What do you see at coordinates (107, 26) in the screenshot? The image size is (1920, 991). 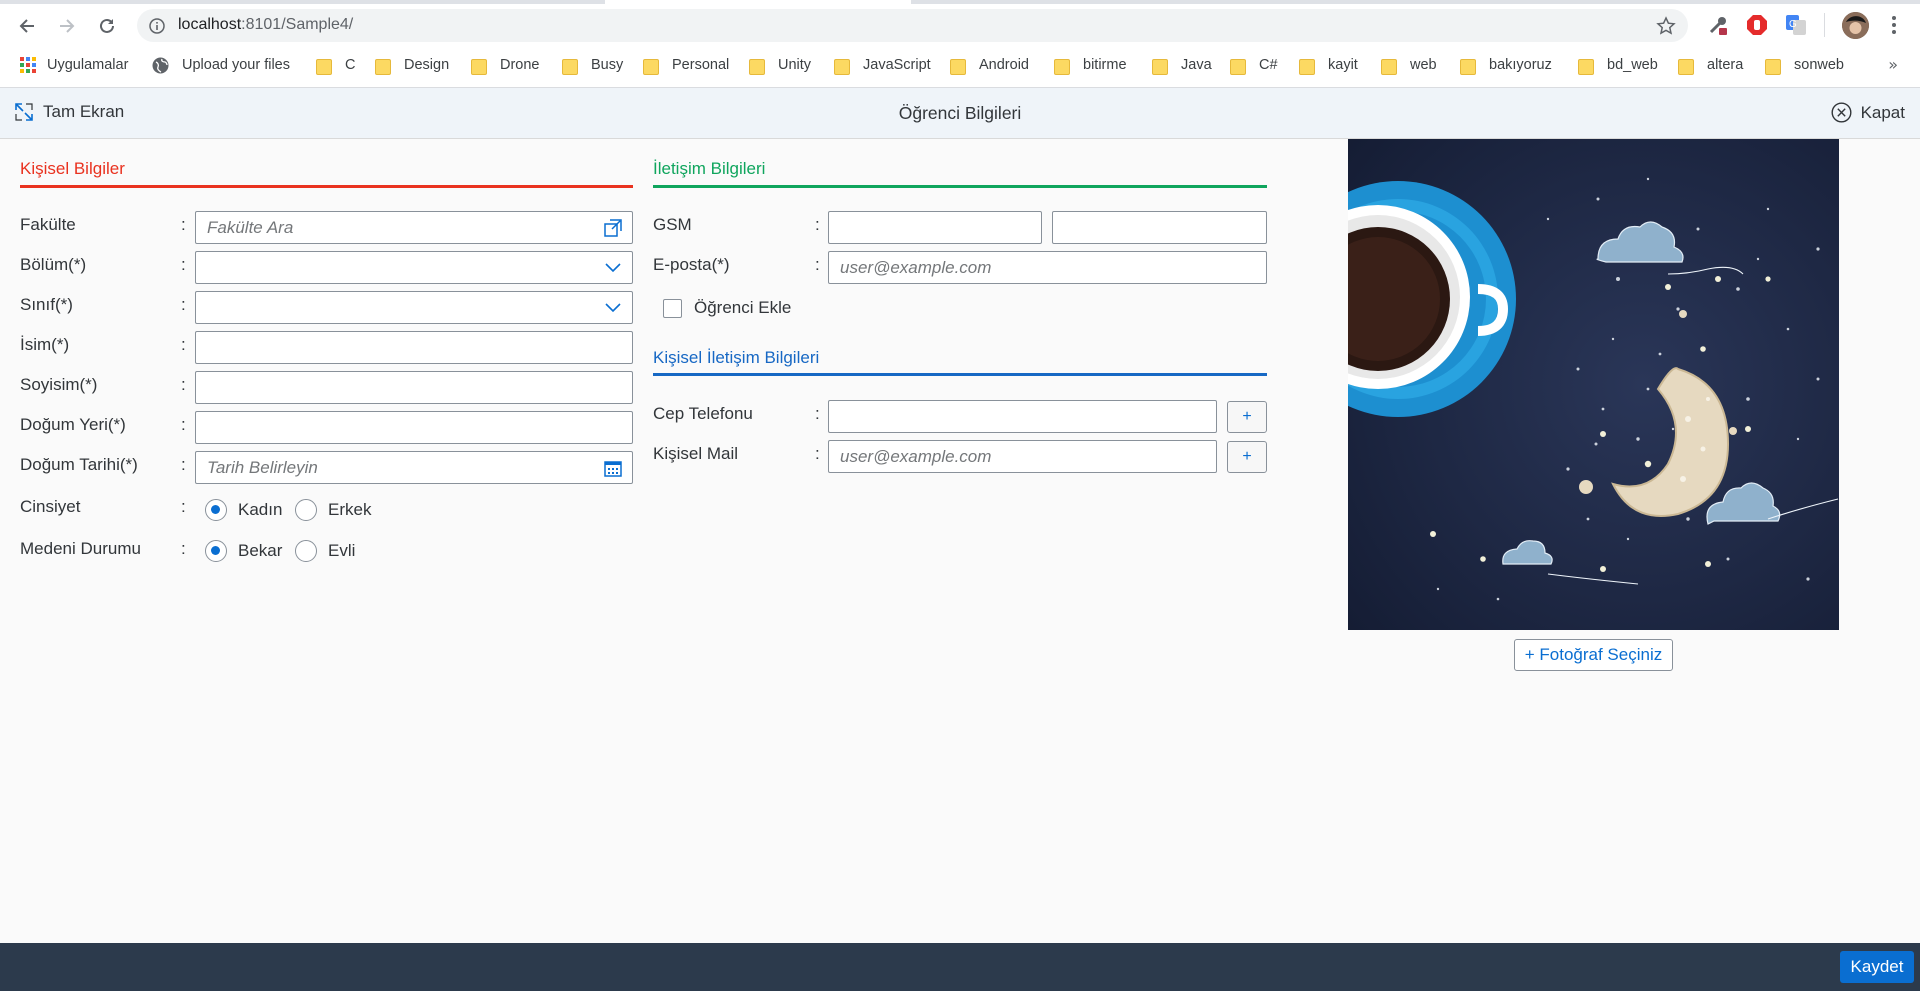 I see `reload-icon` at bounding box center [107, 26].